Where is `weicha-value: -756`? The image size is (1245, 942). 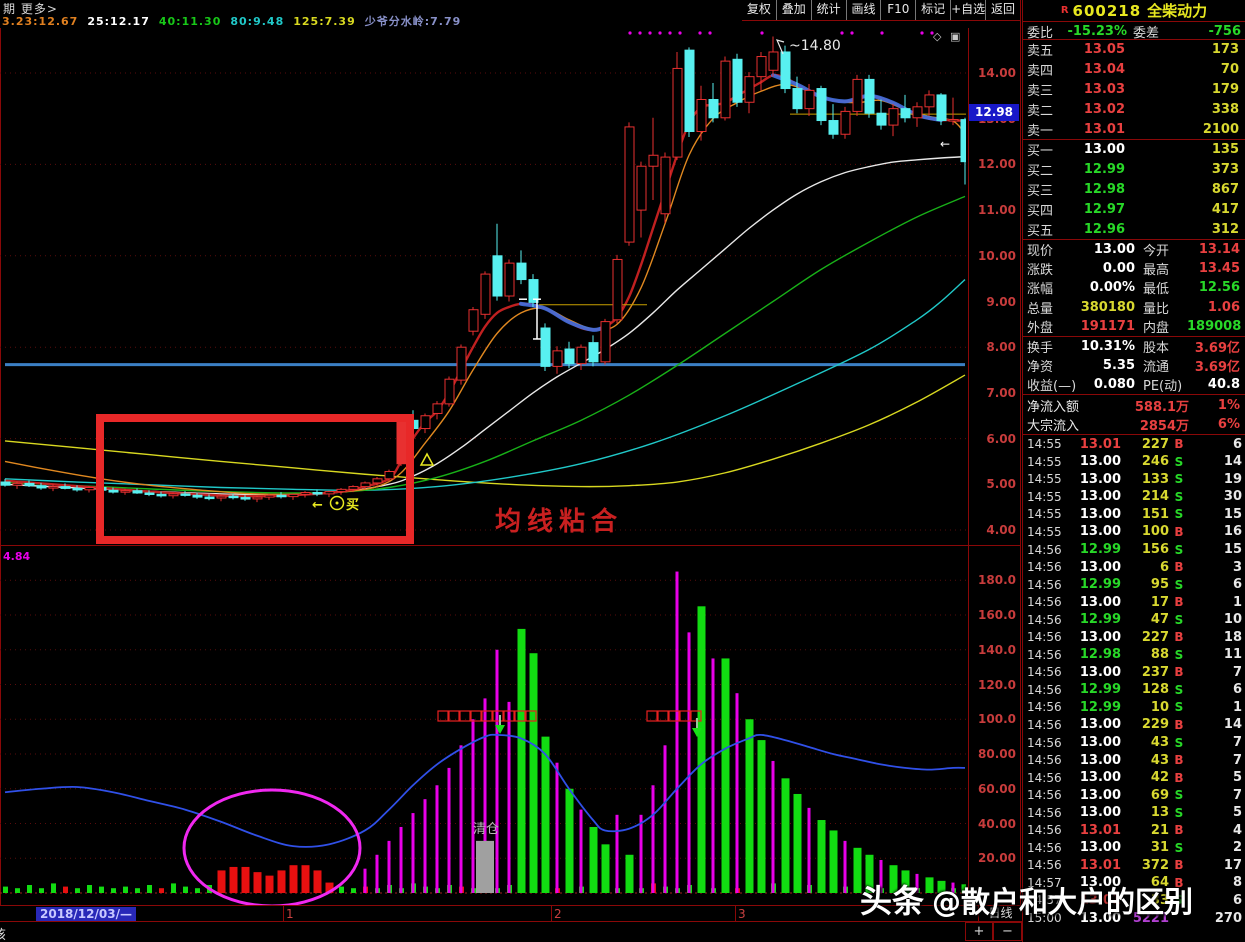 weicha-value: -756 is located at coordinates (1224, 31).